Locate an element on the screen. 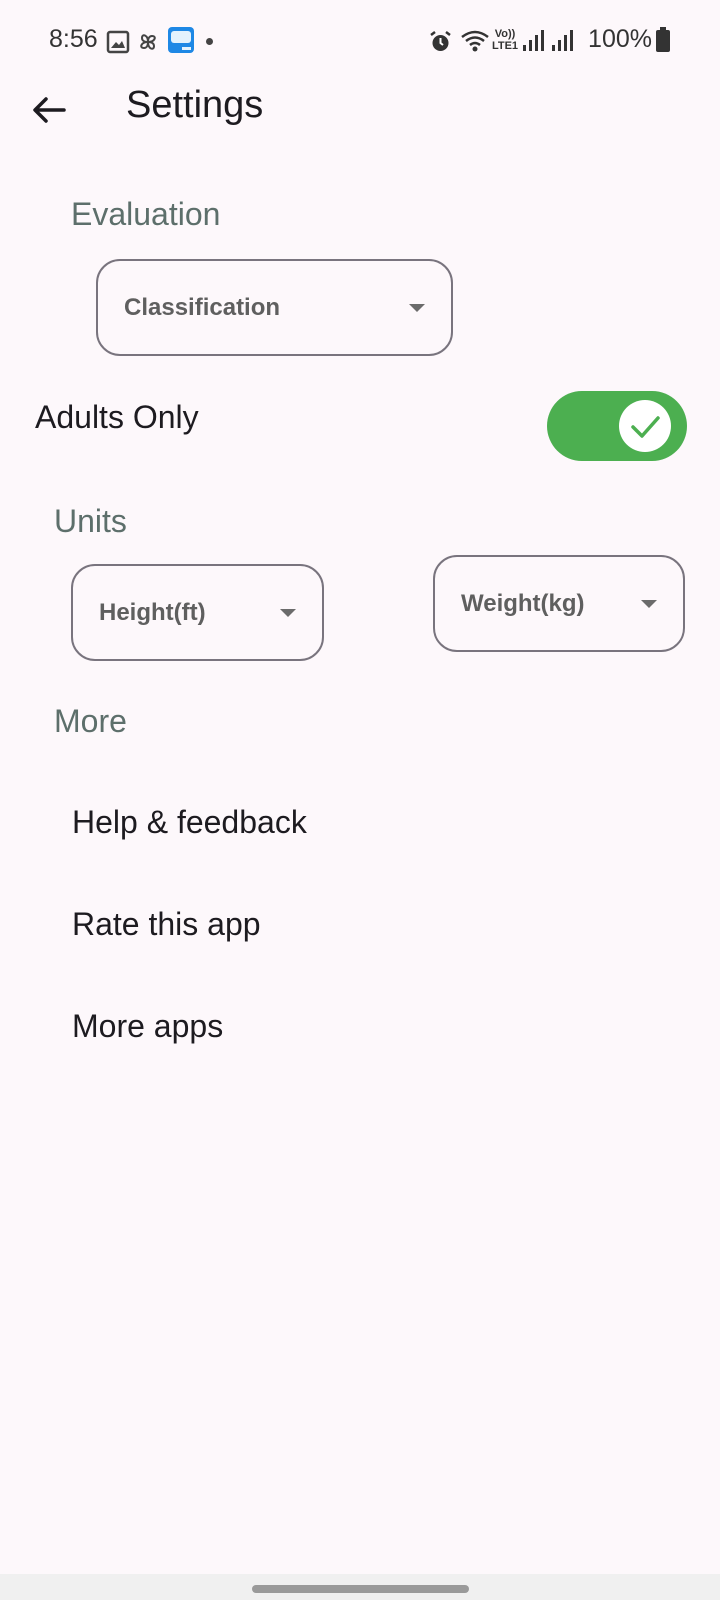 The image size is (720, 1600). switch-thumb is located at coordinates (645, 426).